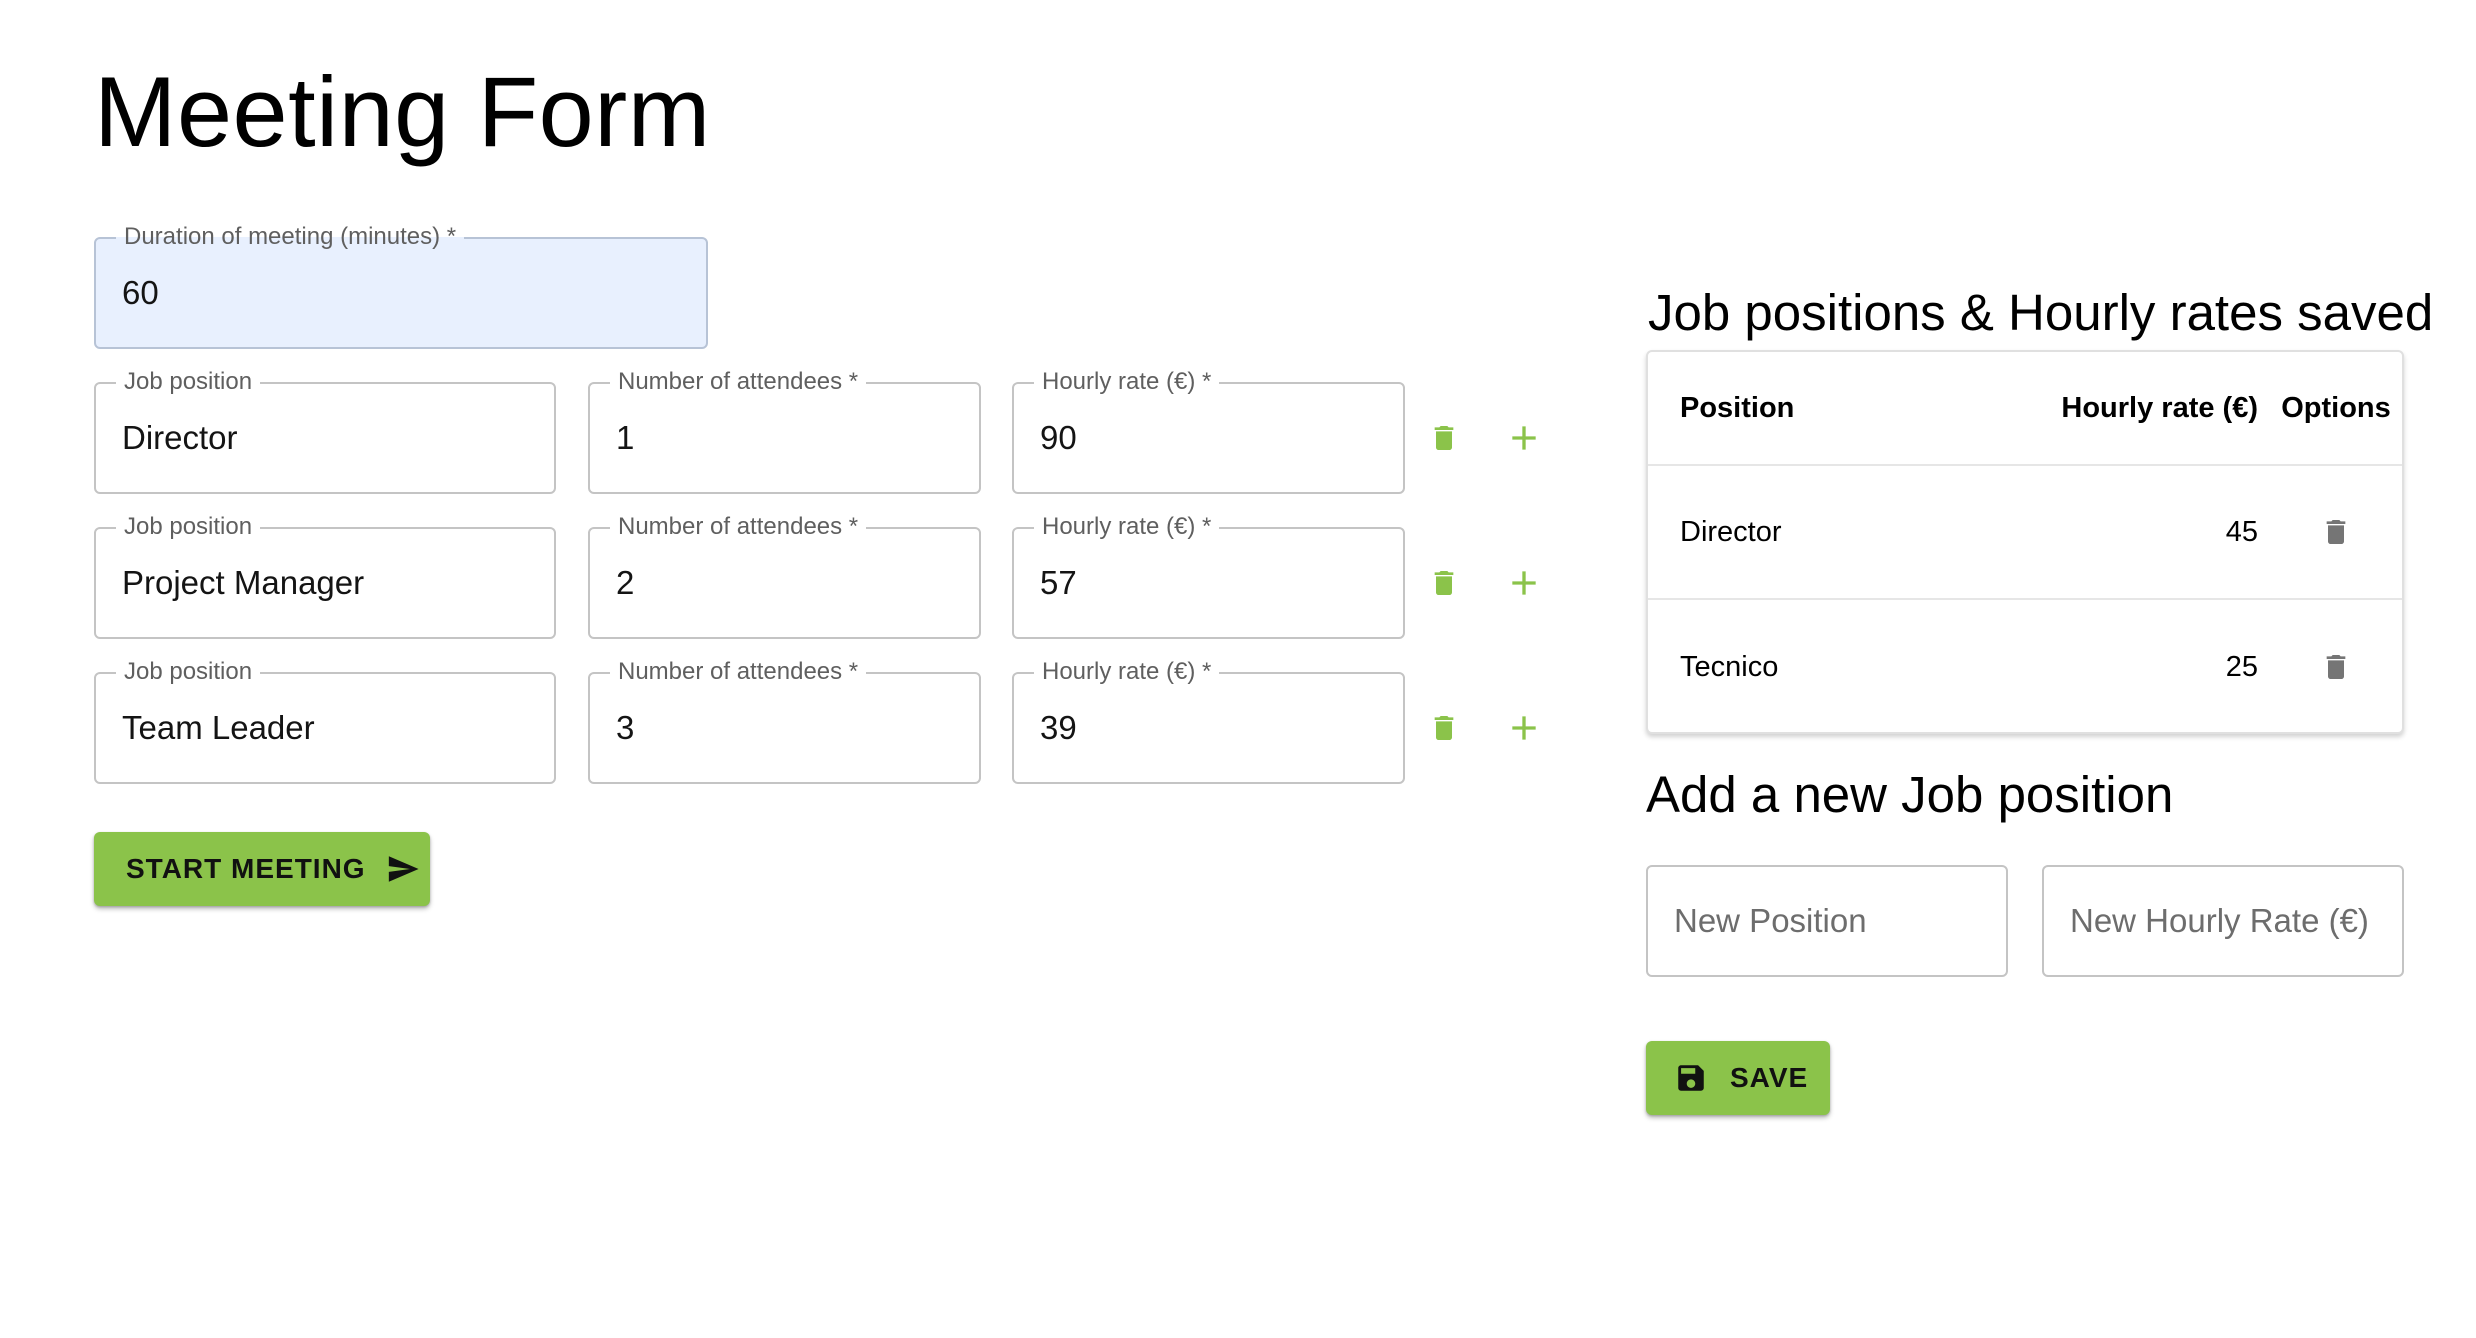  What do you see at coordinates (1737, 407) in the screenshot?
I see `column-header-position: Position` at bounding box center [1737, 407].